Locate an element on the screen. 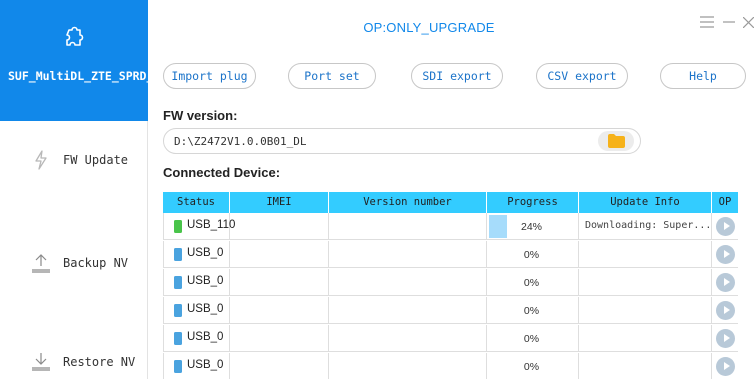  status-text: USB_110 is located at coordinates (211, 225).